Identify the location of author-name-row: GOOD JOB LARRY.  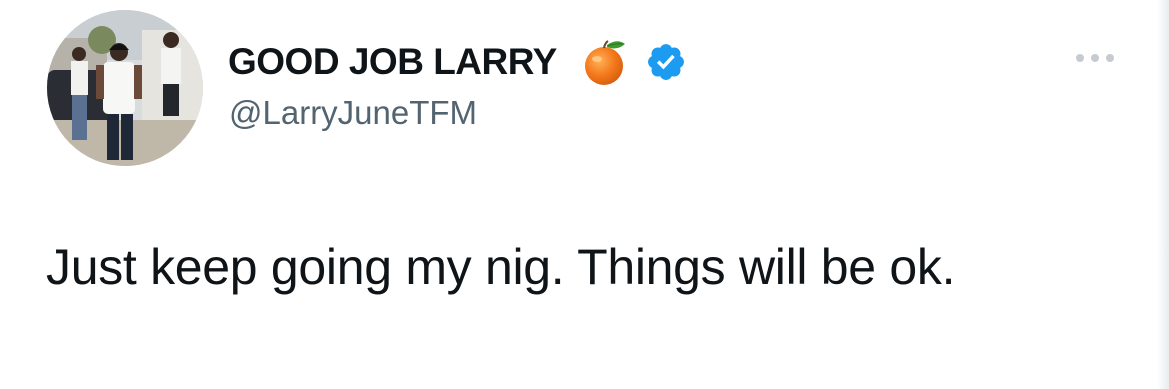
(457, 62).